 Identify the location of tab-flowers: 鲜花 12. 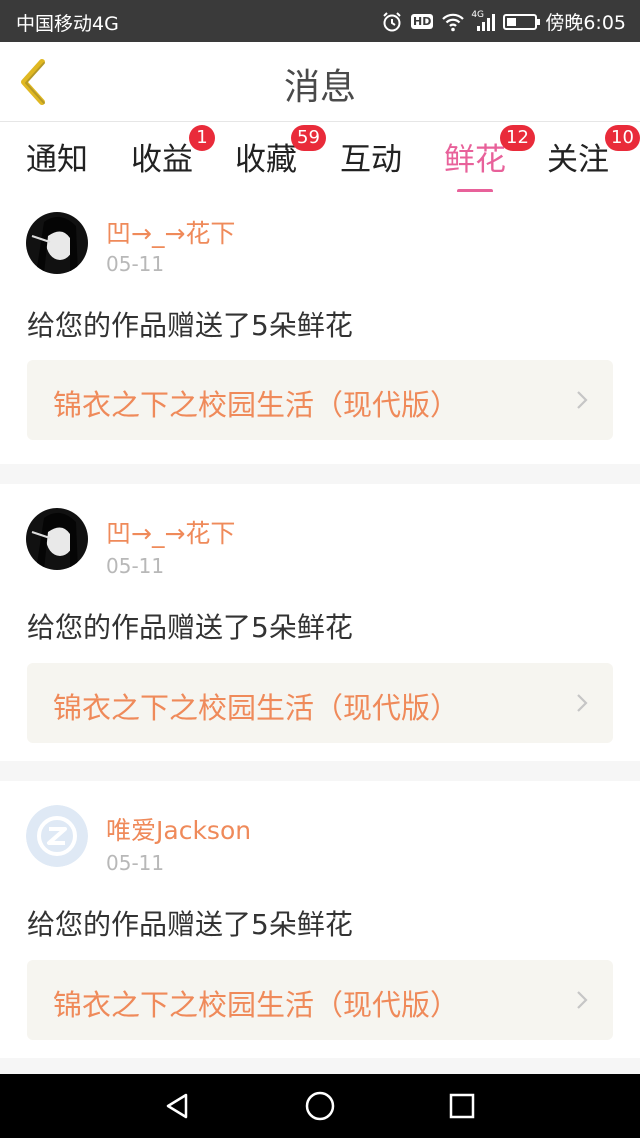
(489, 159).